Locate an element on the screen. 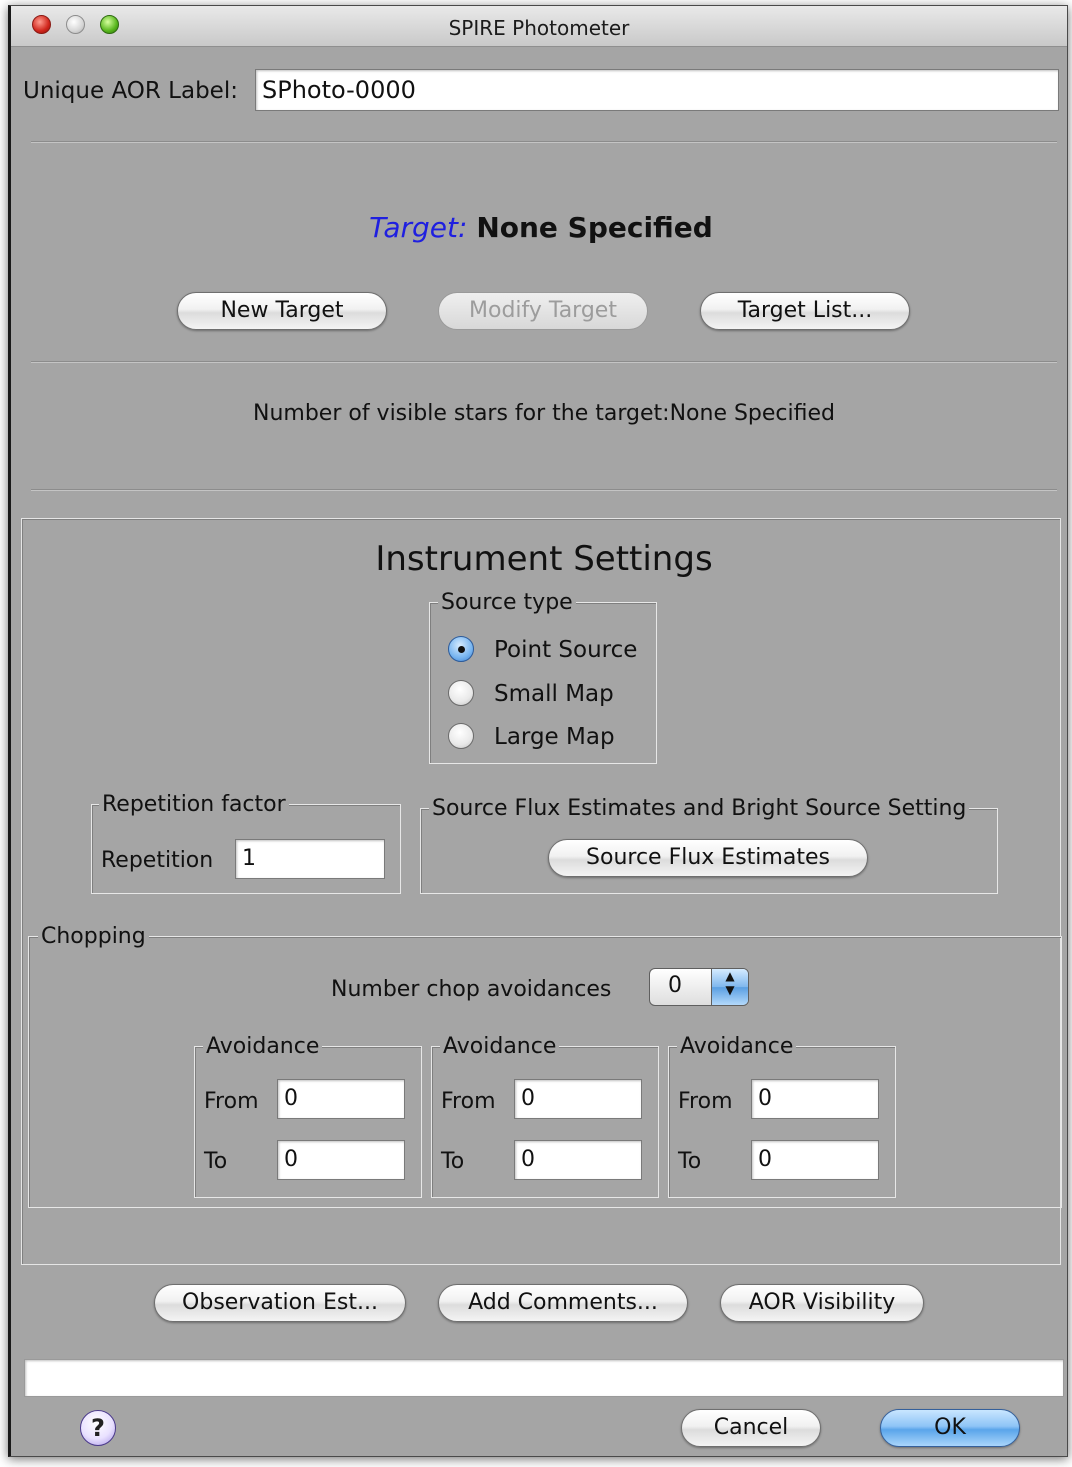 The image size is (1072, 1467). aor-label-input: SPhoto-0000 is located at coordinates (657, 90).